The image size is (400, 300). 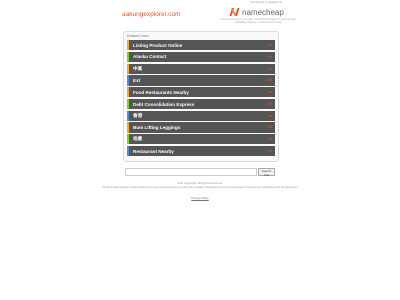 What do you see at coordinates (151, 14) in the screenshot?
I see `domain-title: aakungexplorer.com` at bounding box center [151, 14].